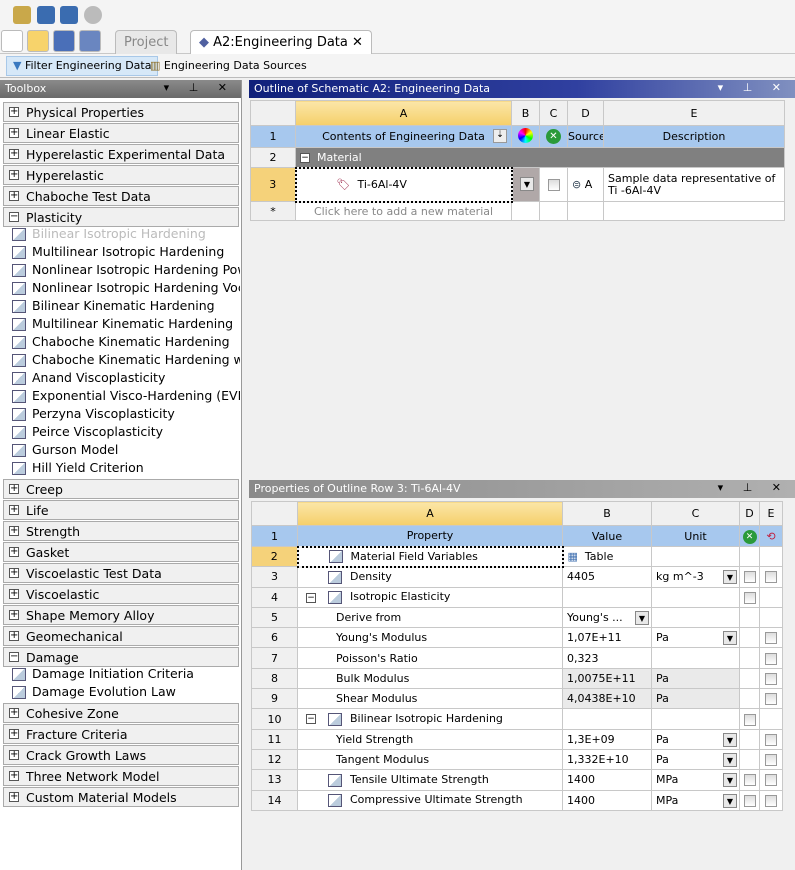 This screenshot has width=795, height=870. What do you see at coordinates (125, 271) in the screenshot?
I see `toolbox-item: Nonlinear Isotropic Hardening Power Law` at bounding box center [125, 271].